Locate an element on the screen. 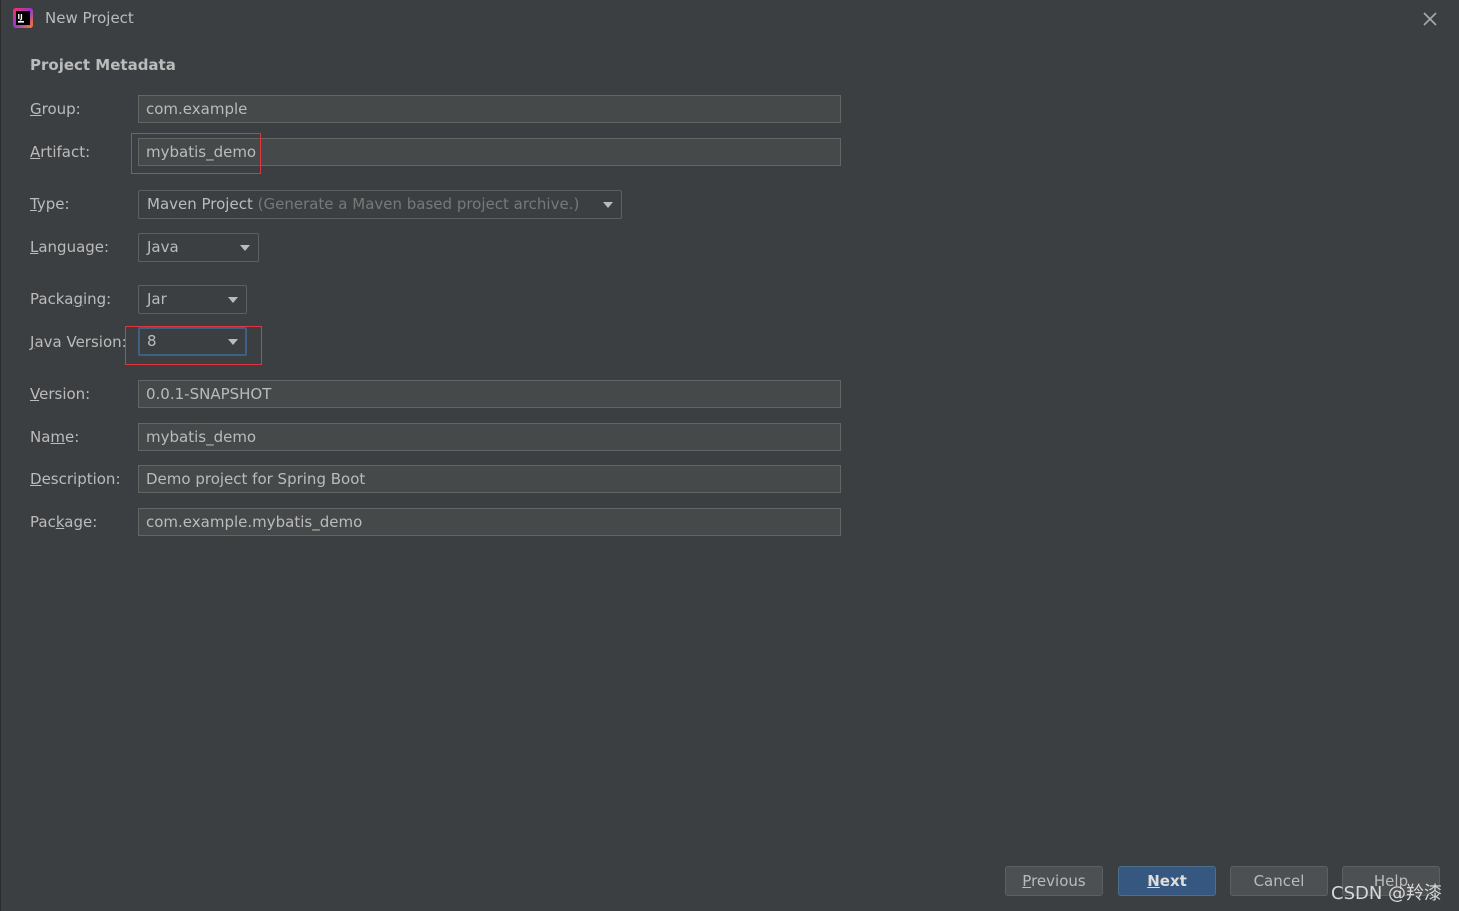  java-version-label: Java Version: is located at coordinates (78, 342).